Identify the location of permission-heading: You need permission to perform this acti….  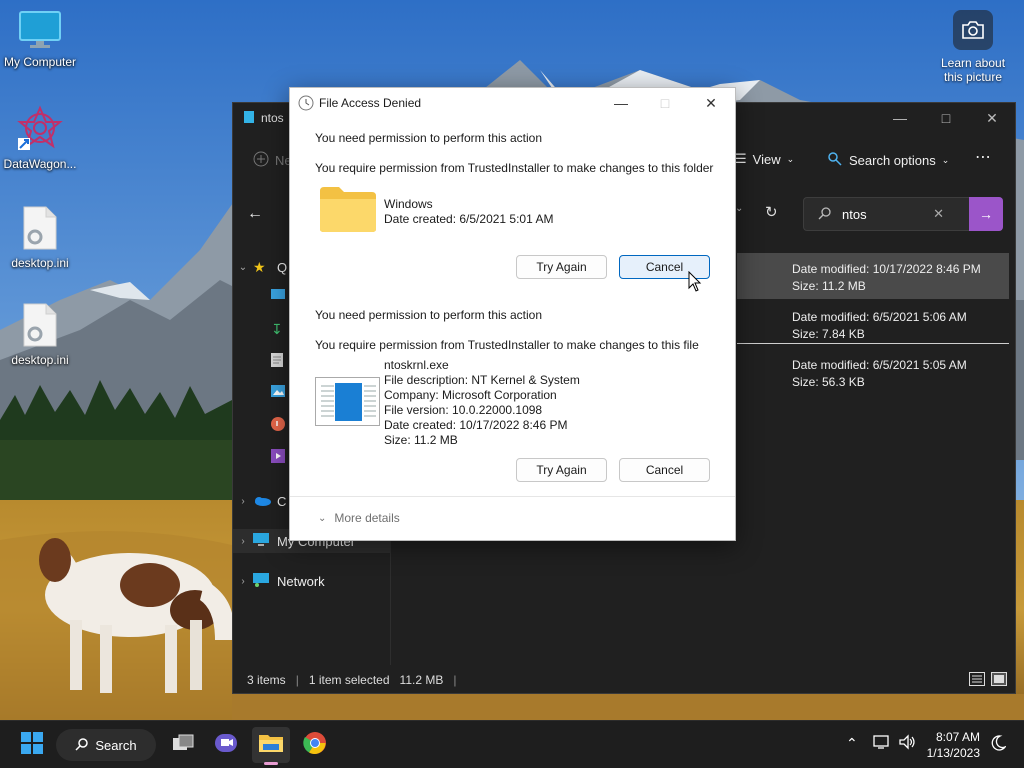
(429, 138).